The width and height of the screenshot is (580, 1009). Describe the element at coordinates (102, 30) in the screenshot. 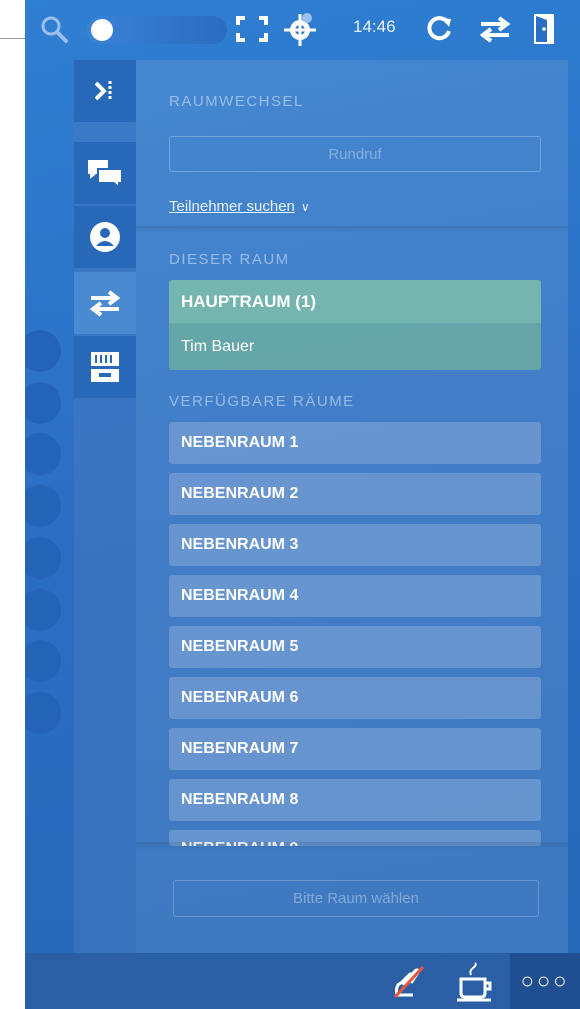

I see `slider-knob` at that location.